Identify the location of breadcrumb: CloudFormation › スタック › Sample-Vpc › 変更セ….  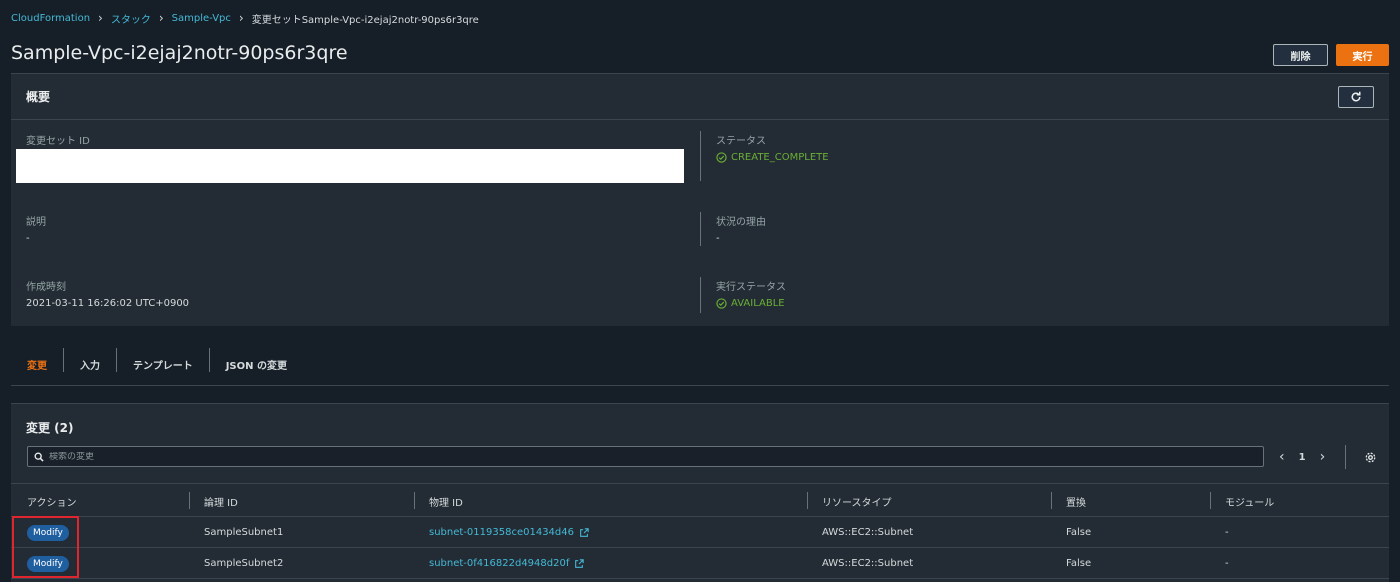
(245, 18).